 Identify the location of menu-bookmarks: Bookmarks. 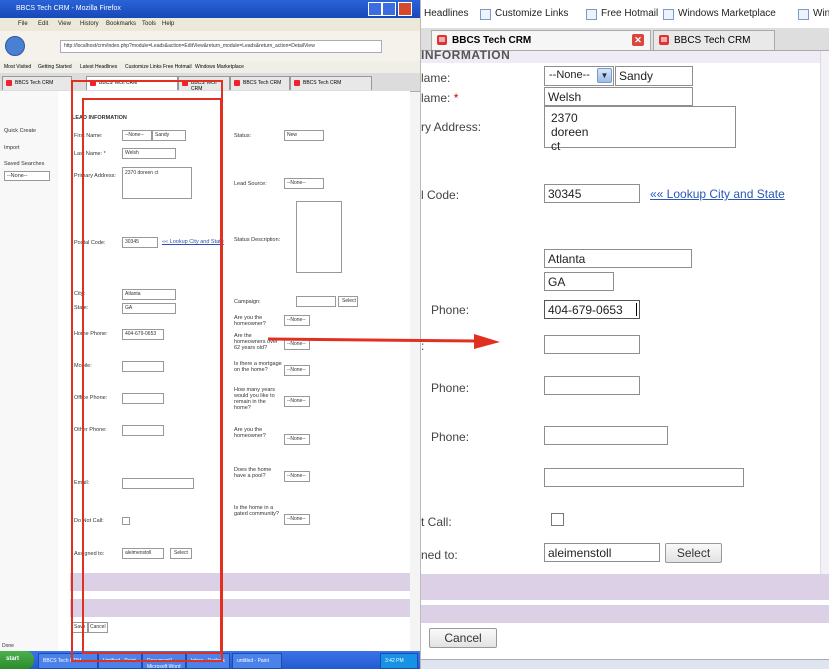
(121, 24).